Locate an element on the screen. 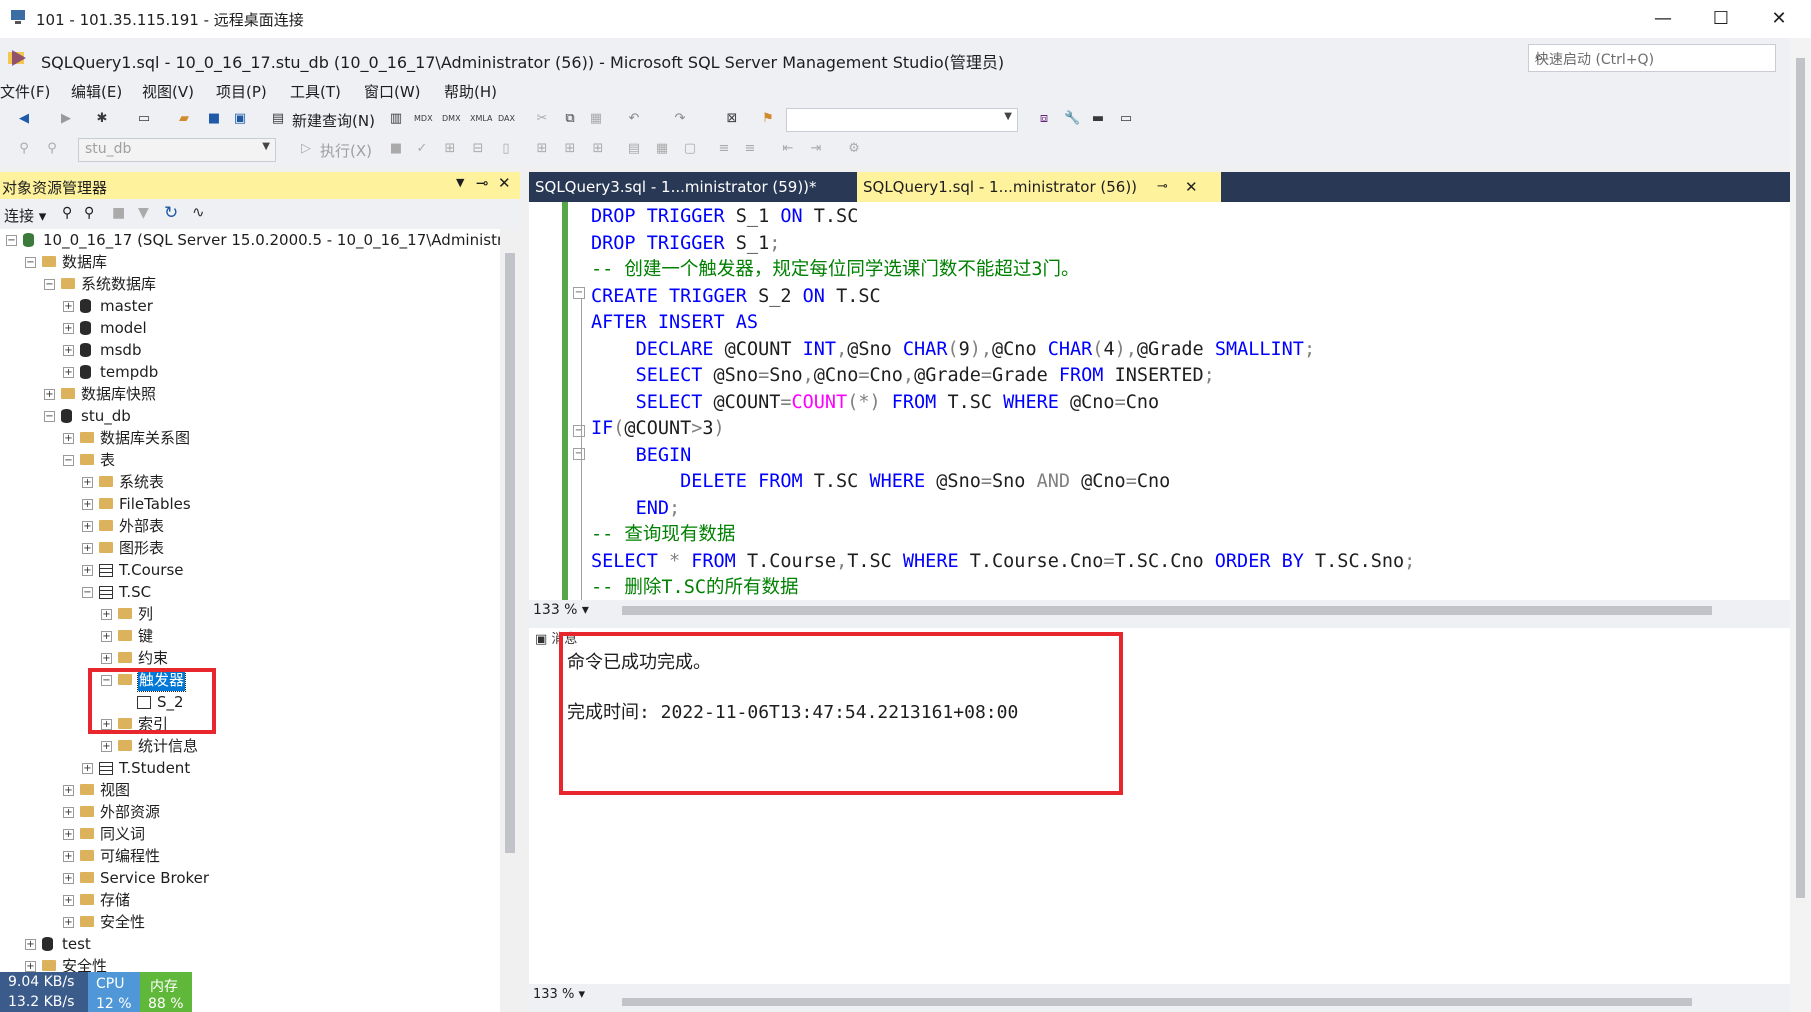 The width and height of the screenshot is (1811, 1012). tree-node: + 数据库关系图 is located at coordinates (250, 438).